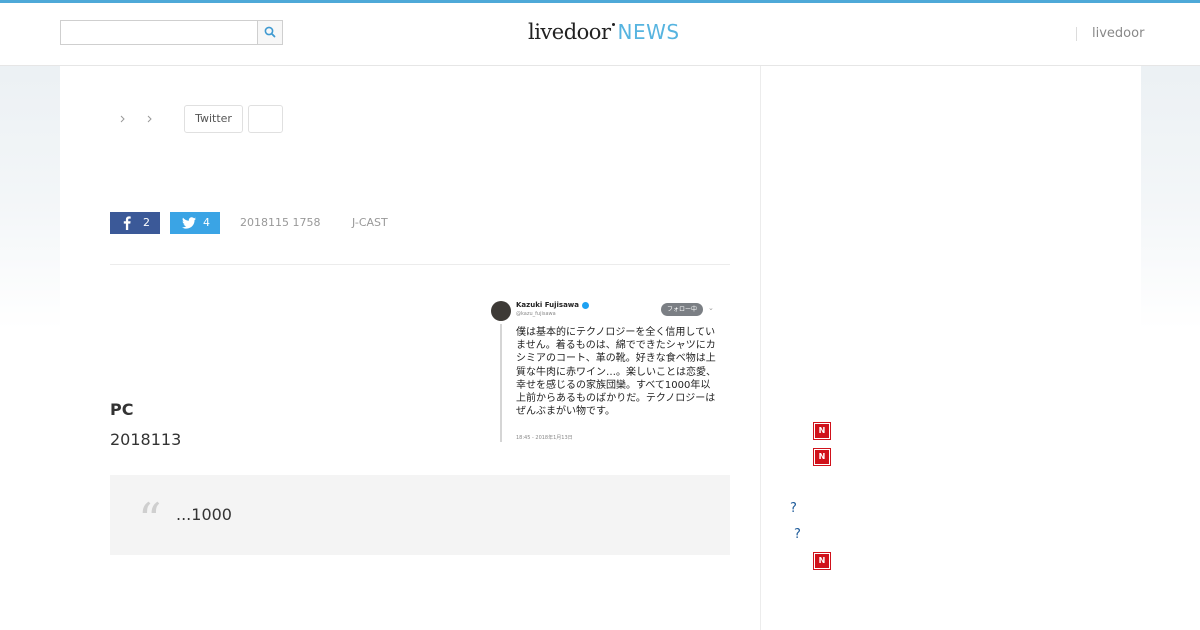 This screenshot has width=1200, height=630. What do you see at coordinates (213, 119) in the screenshot?
I see `tag-twitter: Twitter` at bounding box center [213, 119].